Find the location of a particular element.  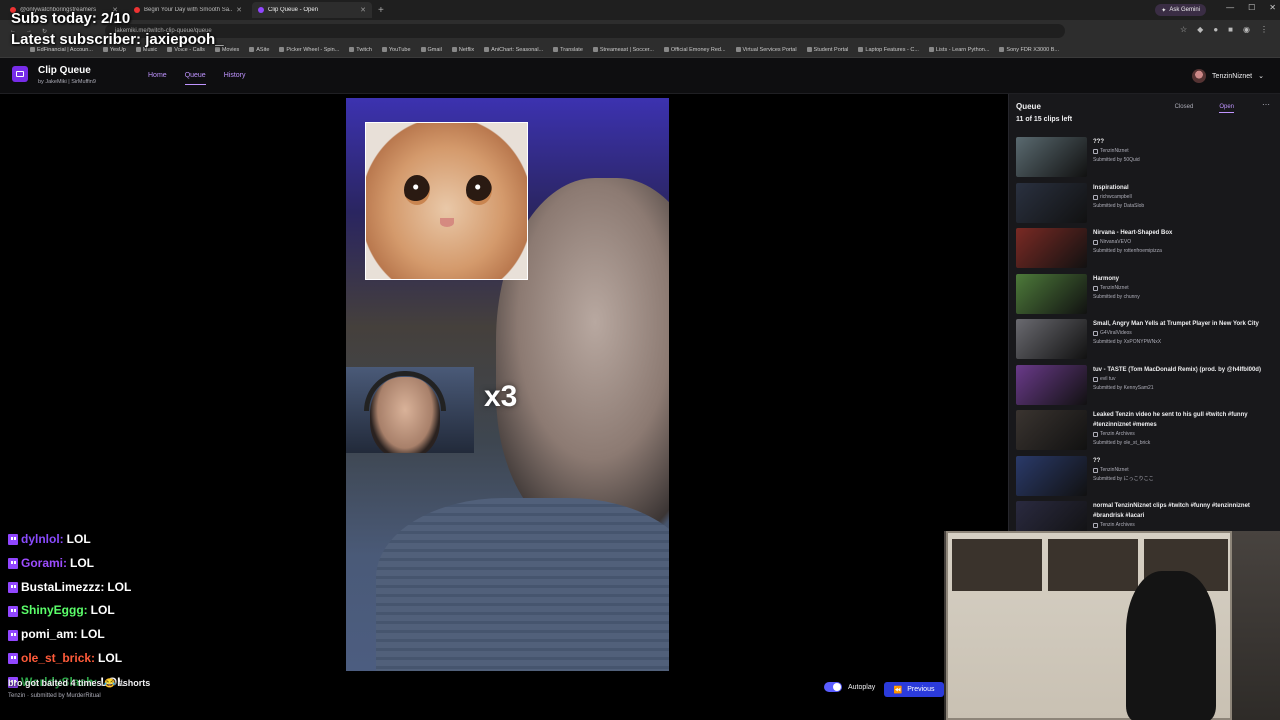

queue-item: Harmony TenzinNiznet Submitted by chunny is located at coordinates (1147, 295).